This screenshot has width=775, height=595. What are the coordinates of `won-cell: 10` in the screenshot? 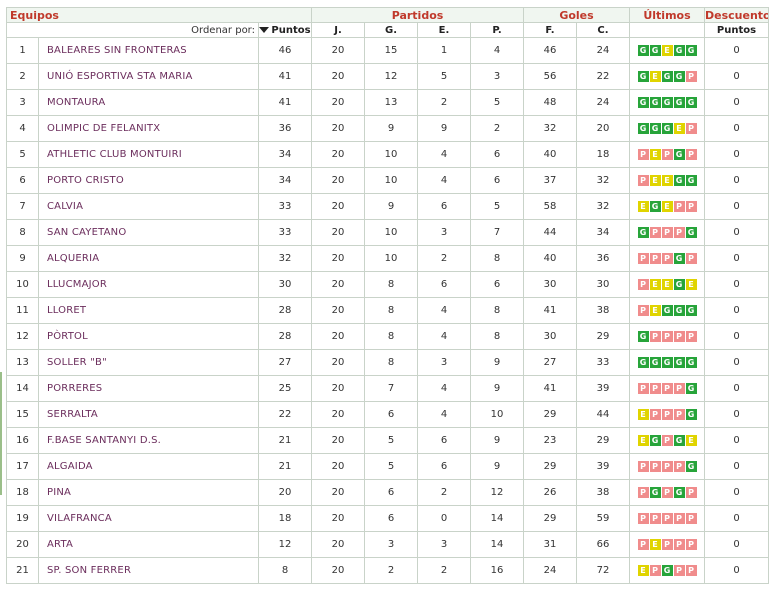 It's located at (391, 258).